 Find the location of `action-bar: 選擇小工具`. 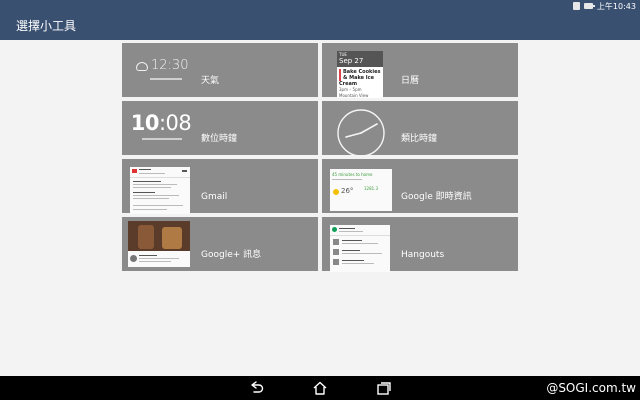

action-bar: 選擇小工具 is located at coordinates (320, 26).